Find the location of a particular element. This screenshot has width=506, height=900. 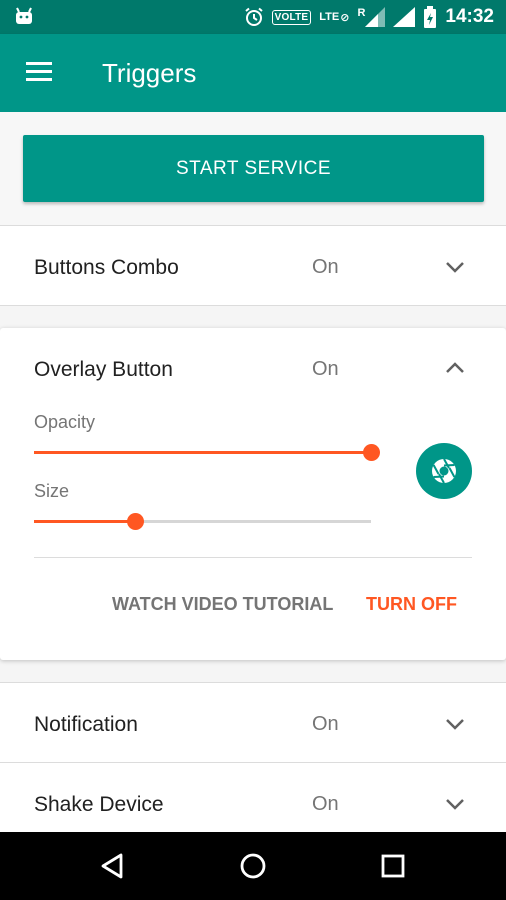

system-nav-bar is located at coordinates (253, 866).